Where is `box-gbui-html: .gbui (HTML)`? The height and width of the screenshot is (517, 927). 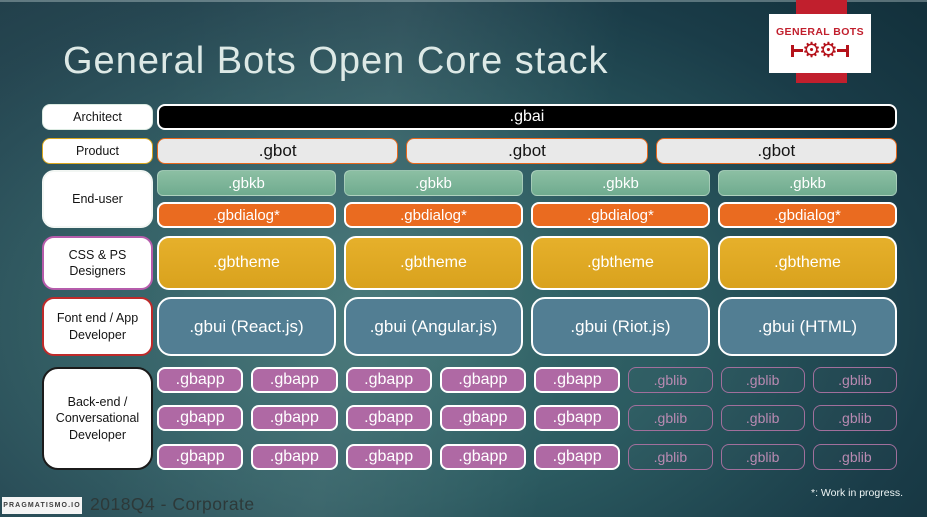
box-gbui-html: .gbui (HTML) is located at coordinates (807, 326).